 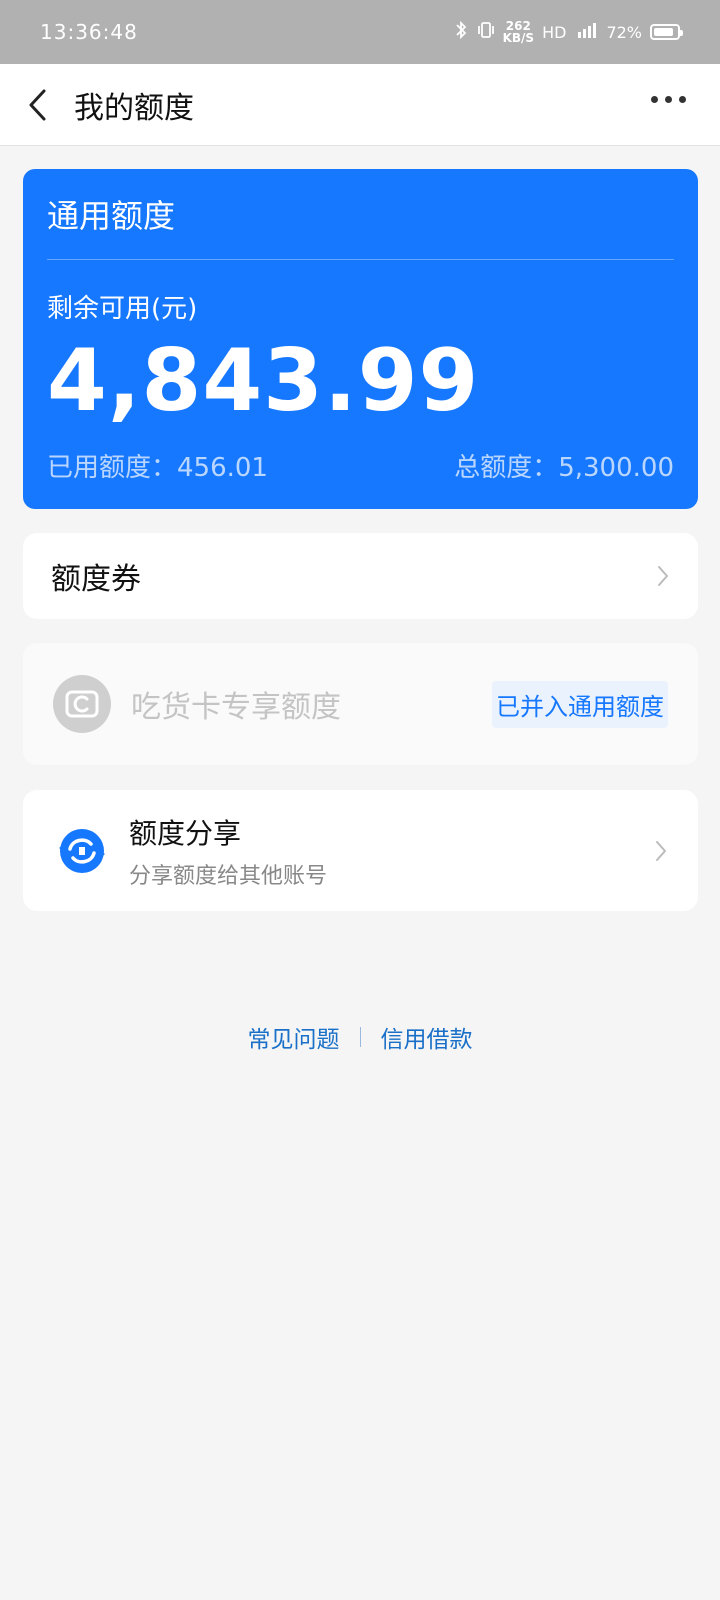 I want to click on bluetooth-icon, so click(x=461, y=31).